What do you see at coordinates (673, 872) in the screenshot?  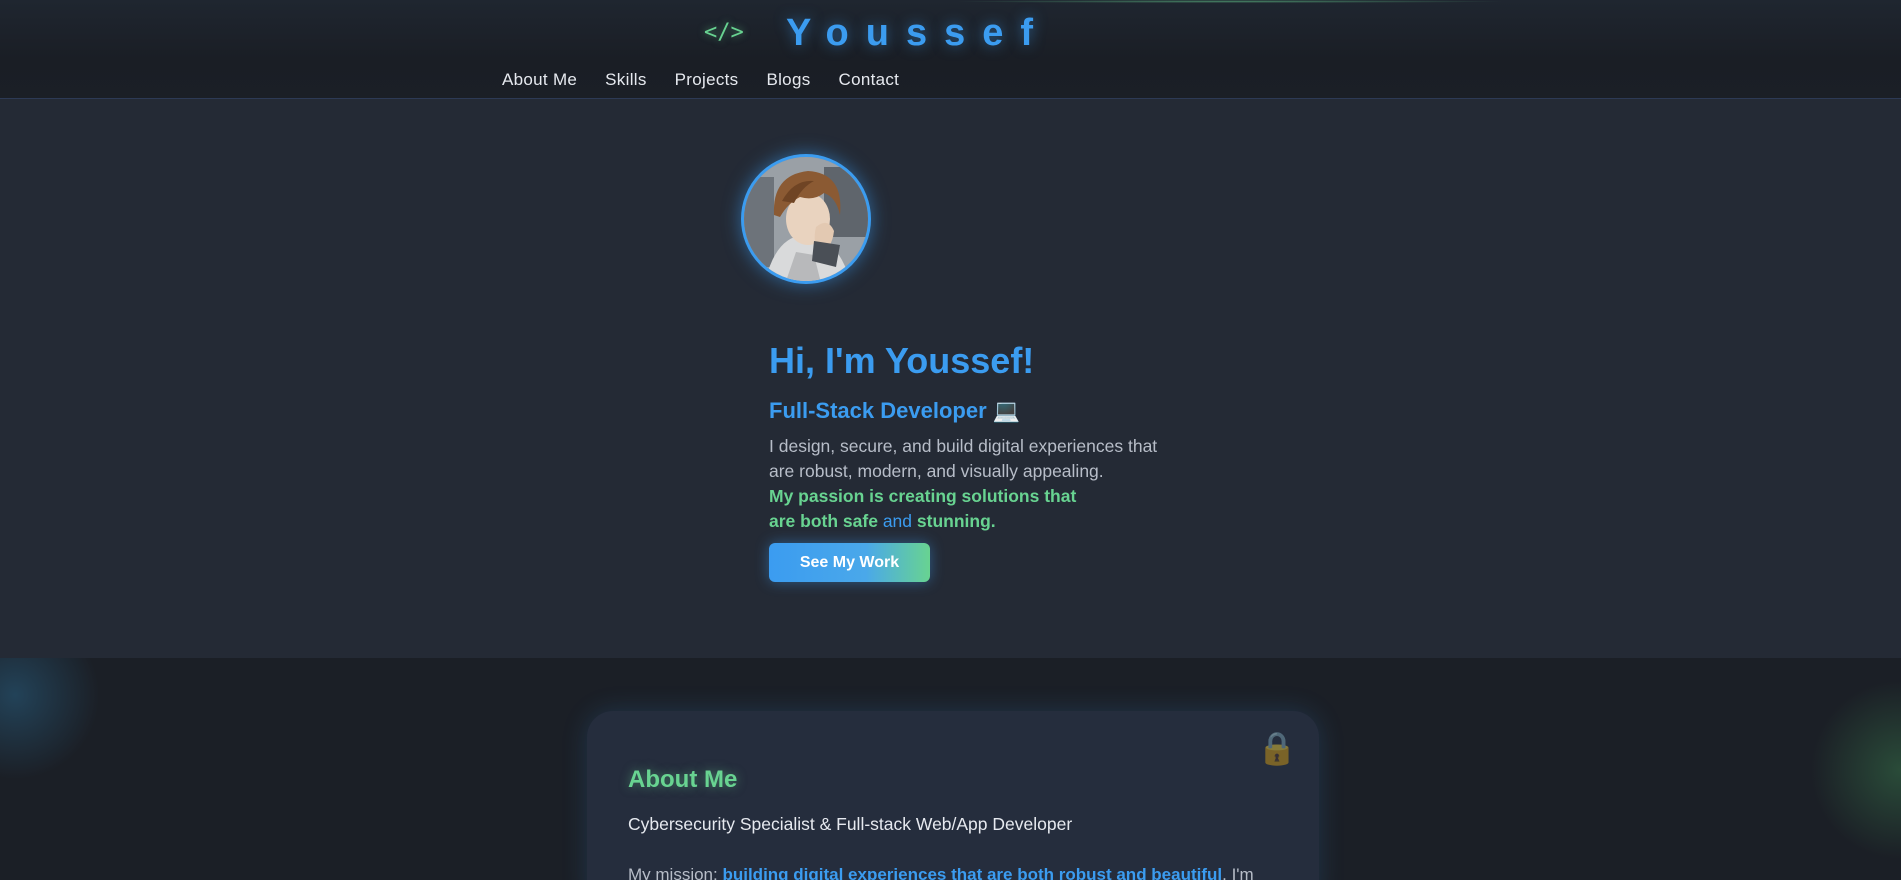 I see `mission-prefix: My mission:` at bounding box center [673, 872].